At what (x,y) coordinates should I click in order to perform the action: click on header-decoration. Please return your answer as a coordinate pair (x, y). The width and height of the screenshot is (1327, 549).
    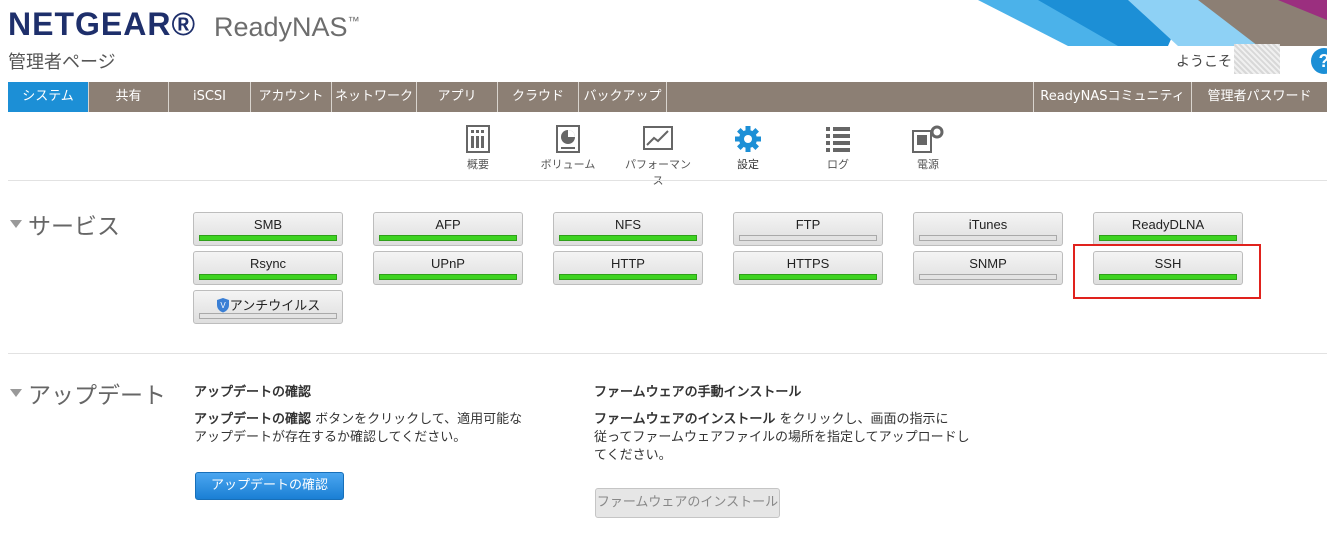
    Looking at the image, I should click on (1152, 23).